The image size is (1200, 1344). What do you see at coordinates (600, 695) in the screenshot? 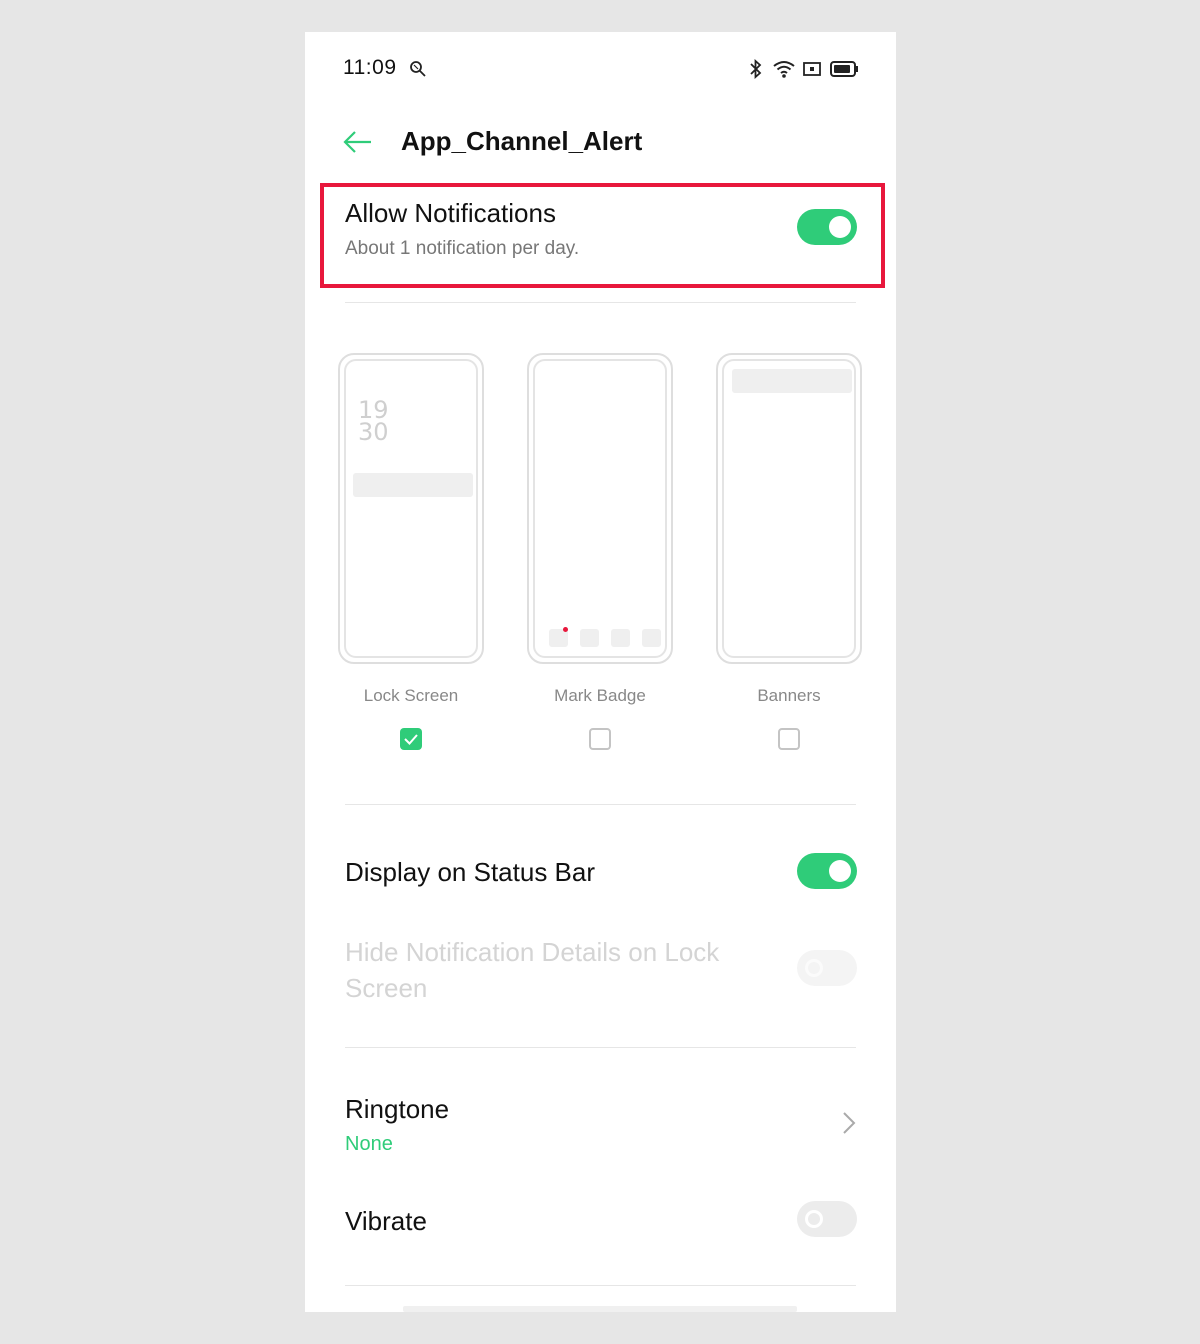
I see `mark-badge-label: Mark Badge` at bounding box center [600, 695].